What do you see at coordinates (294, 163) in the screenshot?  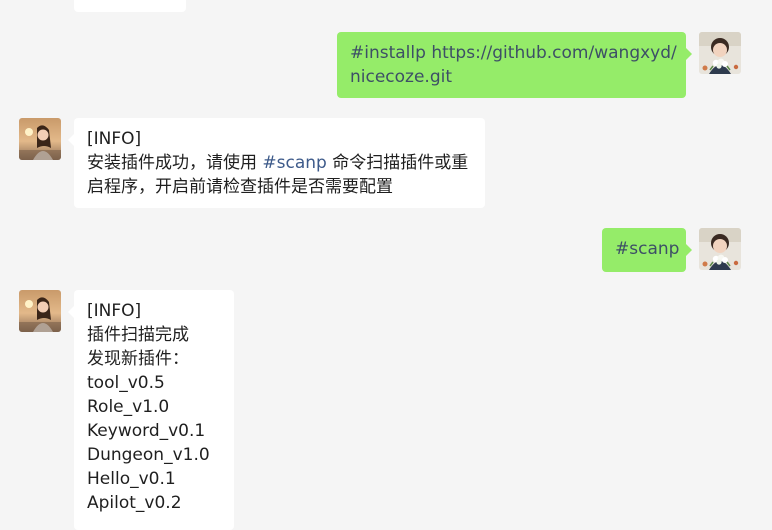 I see `hashtag-link: #scanp` at bounding box center [294, 163].